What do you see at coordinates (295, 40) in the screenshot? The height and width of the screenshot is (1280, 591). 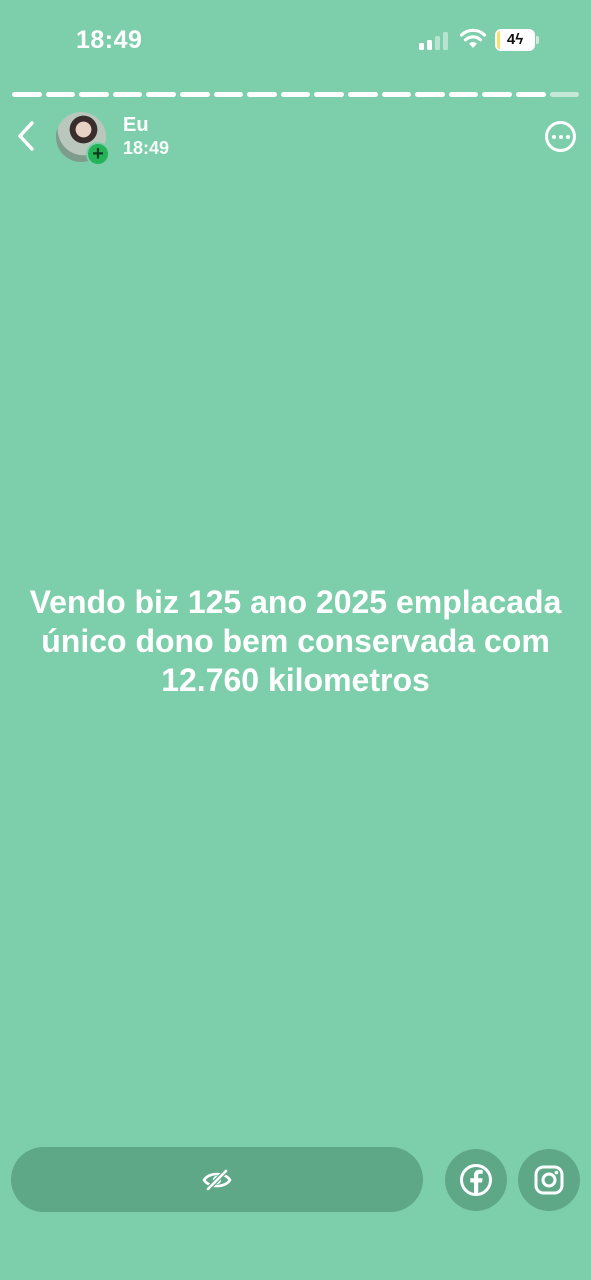 I see `status-bar: 18:49 4ϟ` at bounding box center [295, 40].